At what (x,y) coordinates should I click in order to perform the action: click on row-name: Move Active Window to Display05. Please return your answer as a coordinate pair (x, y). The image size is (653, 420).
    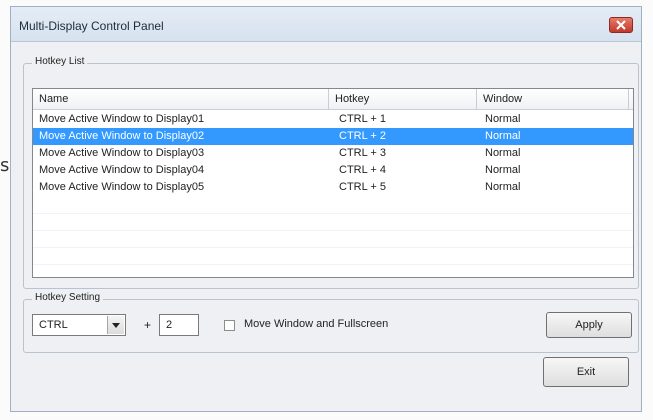
    Looking at the image, I should click on (122, 187).